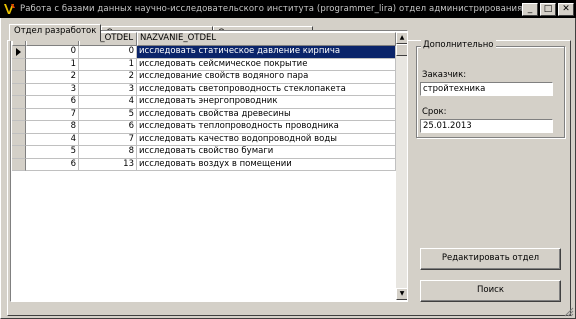 Image resolution: width=576 pixels, height=319 pixels. Describe the element at coordinates (266, 114) in the screenshot. I see `cell-name: исследовать свойства древесины` at that location.